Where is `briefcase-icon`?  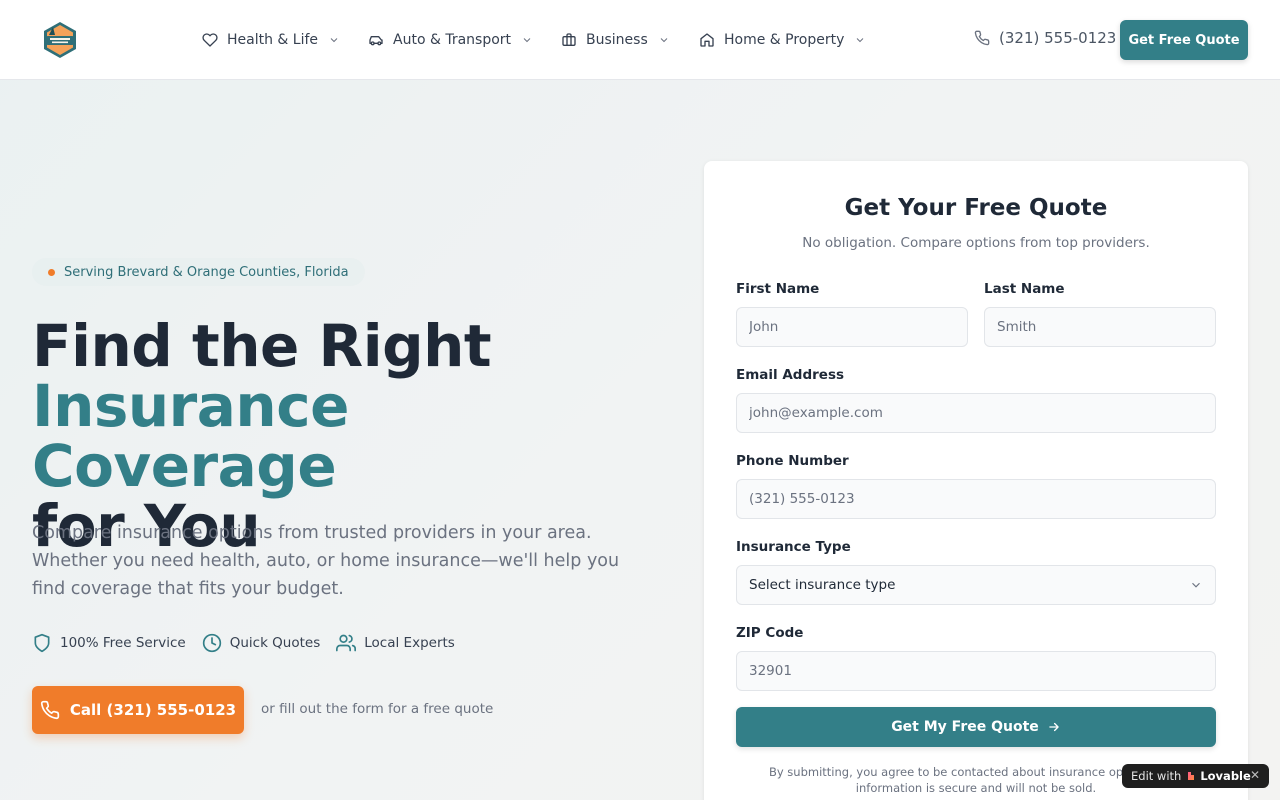 briefcase-icon is located at coordinates (569, 39).